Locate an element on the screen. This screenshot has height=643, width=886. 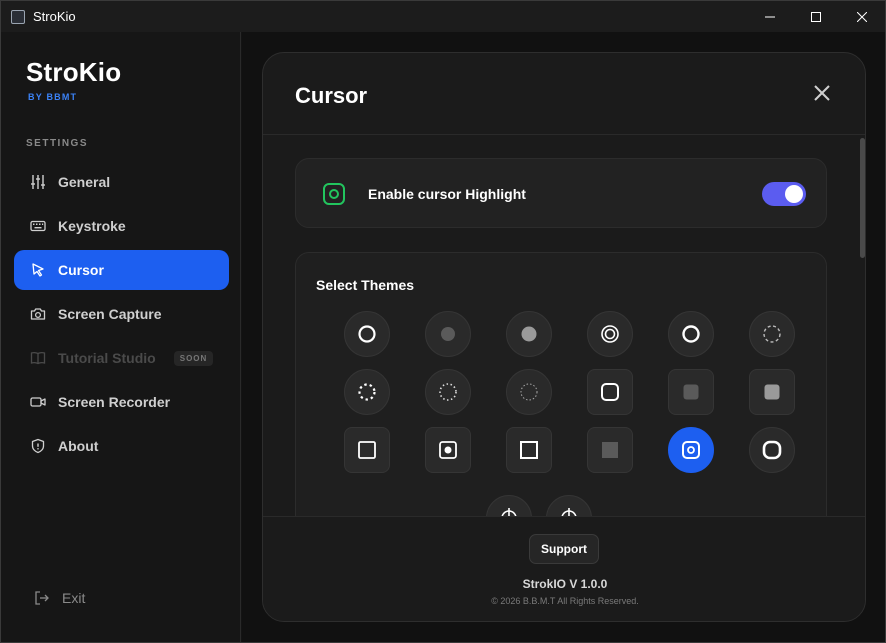
vertical-scrollbar is located at coordinates (862, 326).